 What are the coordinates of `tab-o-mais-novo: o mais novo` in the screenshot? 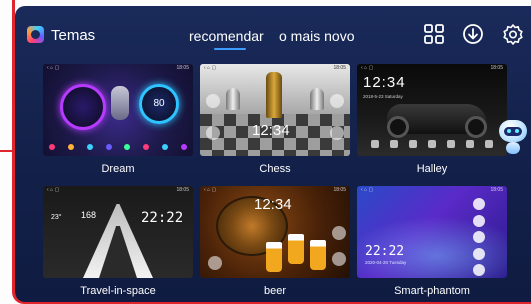 It's located at (316, 36).